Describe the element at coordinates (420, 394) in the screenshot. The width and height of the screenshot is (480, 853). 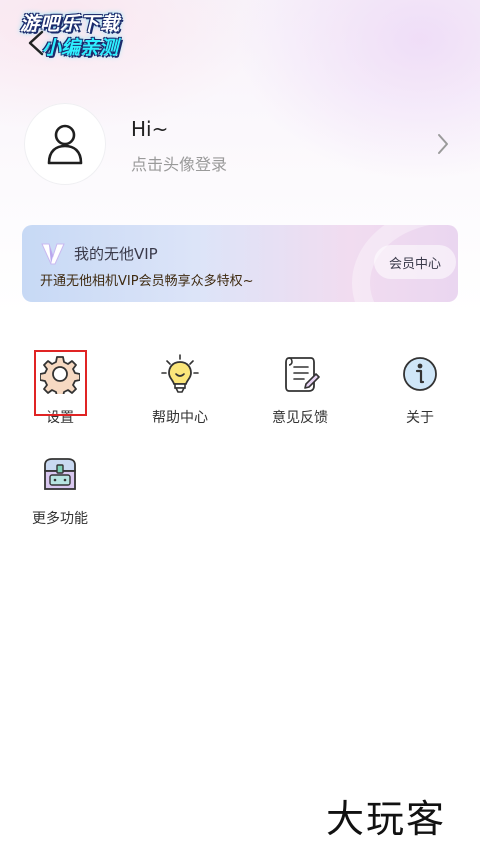
I see `feature-about: 关于` at that location.